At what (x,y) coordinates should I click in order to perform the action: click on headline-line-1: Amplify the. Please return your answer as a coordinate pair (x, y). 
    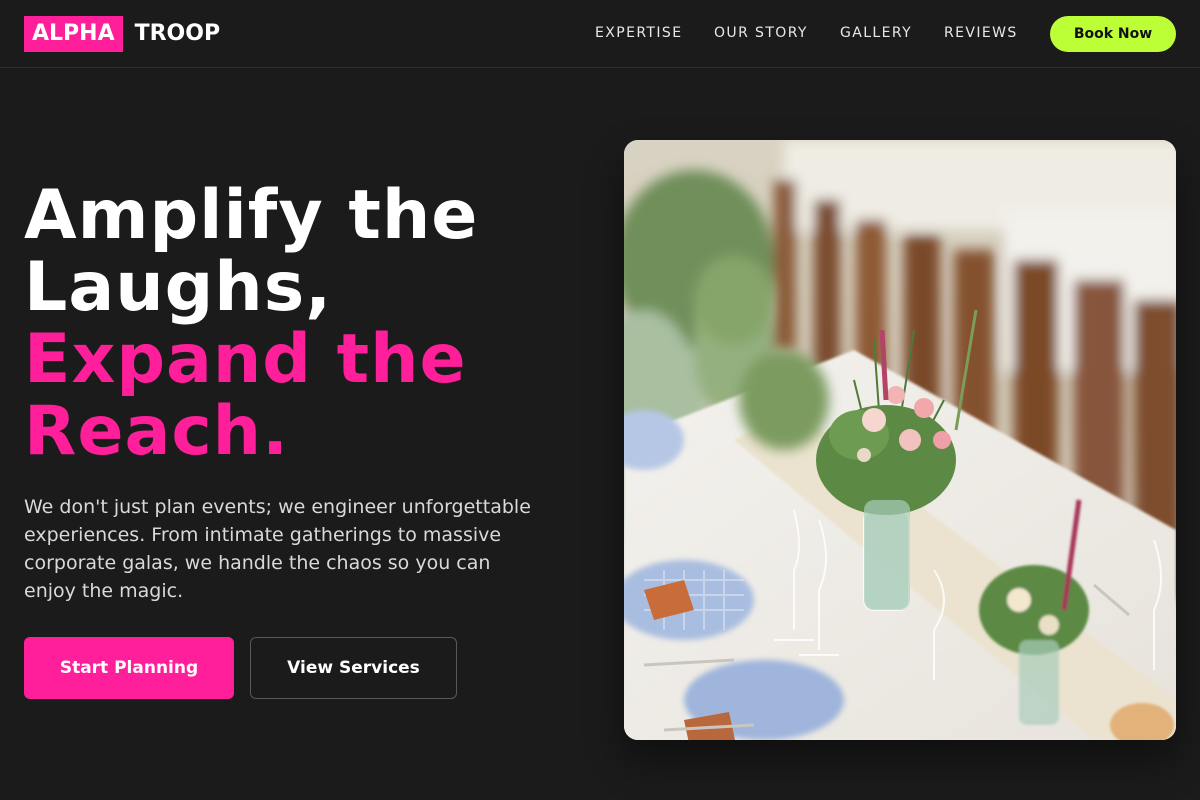
    Looking at the image, I should click on (251, 215).